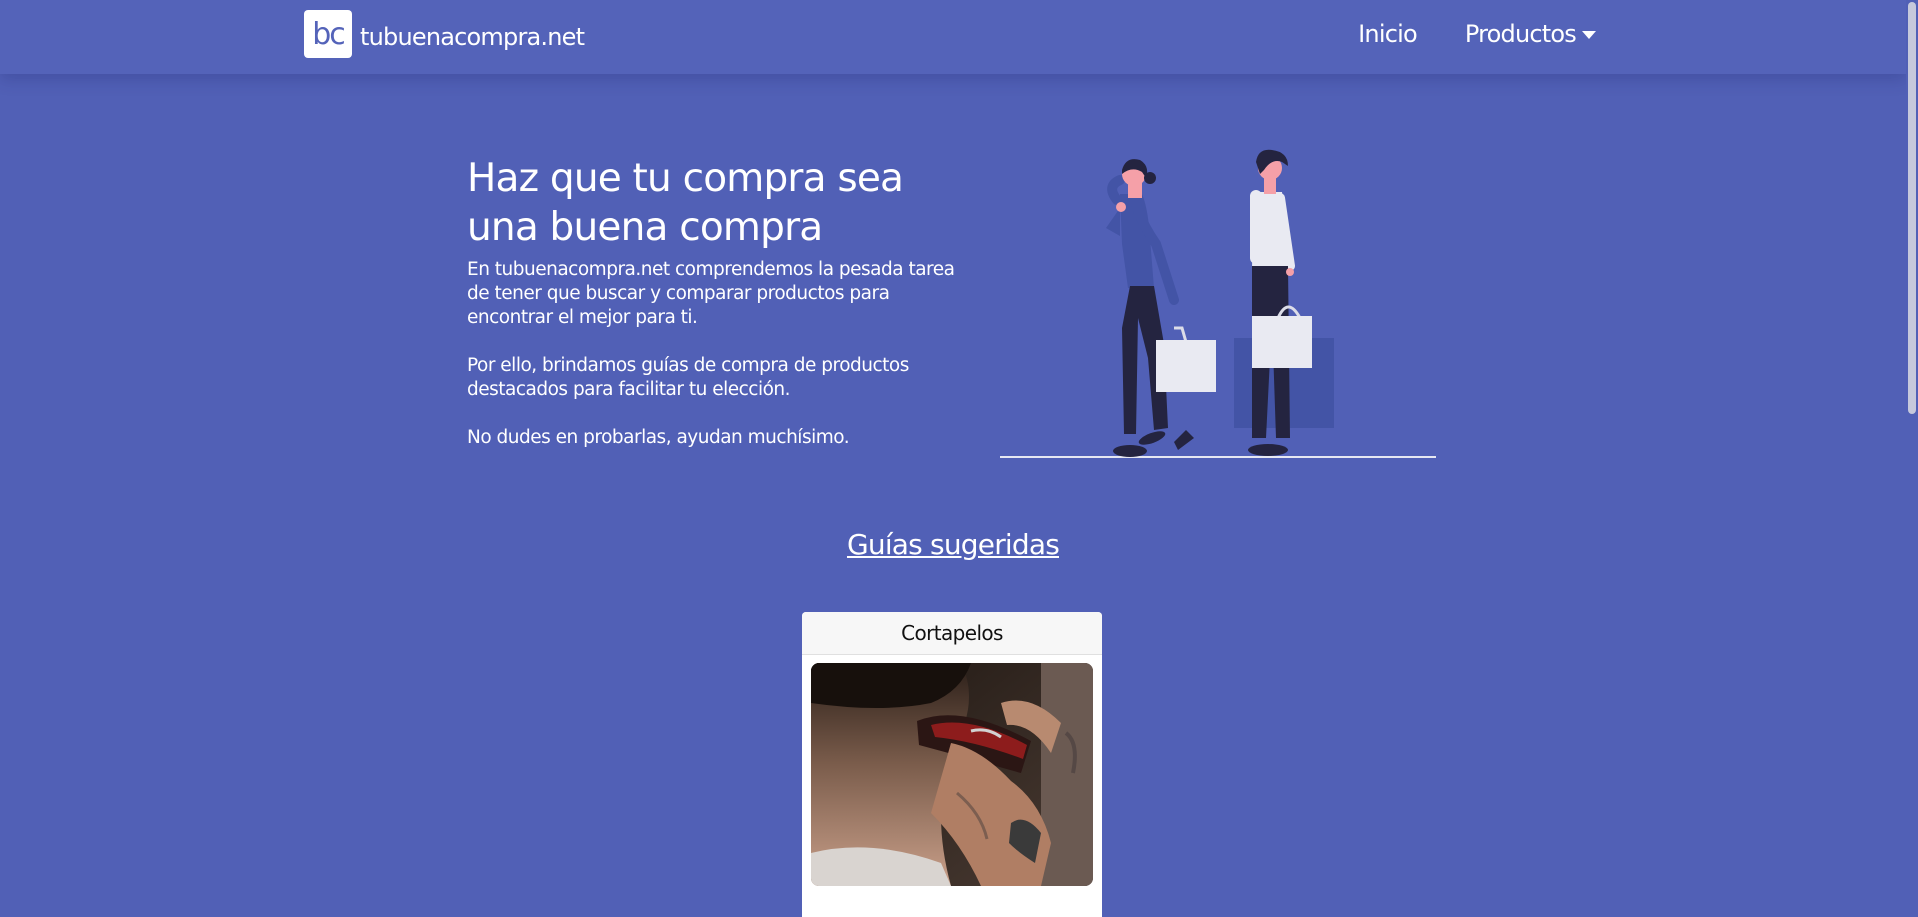 Image resolution: width=1918 pixels, height=917 pixels. Describe the element at coordinates (1589, 35) in the screenshot. I see `caret-down-icon` at that location.